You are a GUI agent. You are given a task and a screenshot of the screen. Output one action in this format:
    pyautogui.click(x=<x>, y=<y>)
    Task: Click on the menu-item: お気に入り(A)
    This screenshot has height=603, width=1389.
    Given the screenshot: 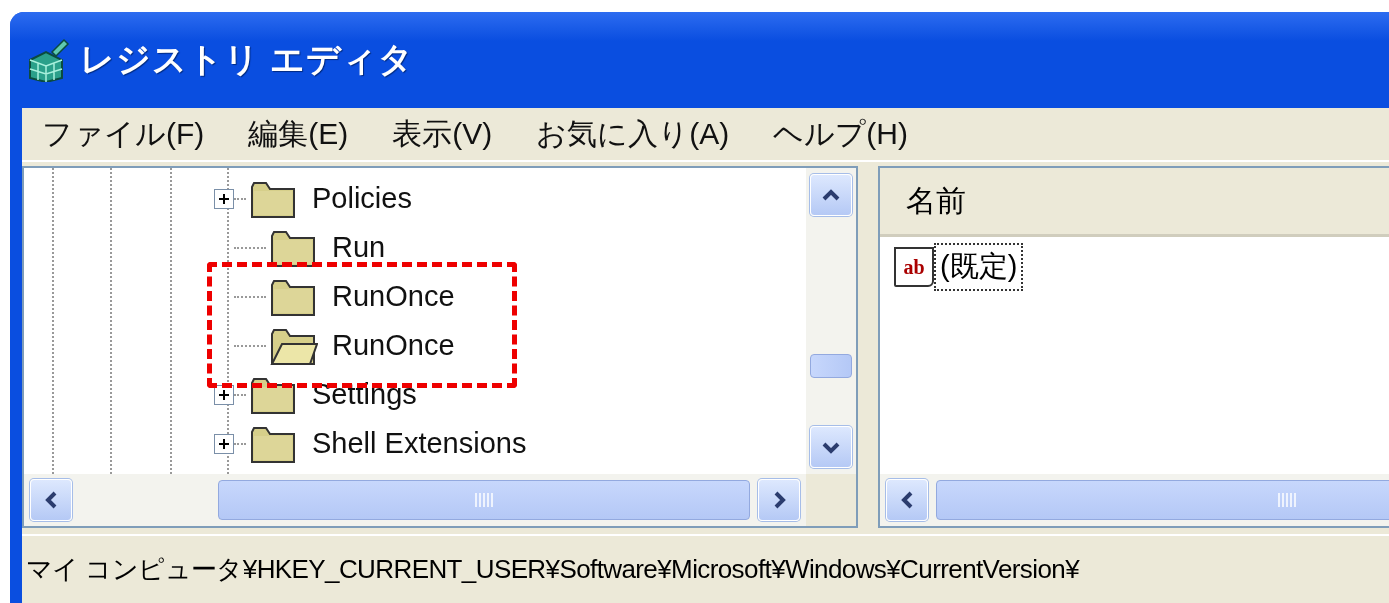 What is the action you would take?
    pyautogui.click(x=633, y=134)
    